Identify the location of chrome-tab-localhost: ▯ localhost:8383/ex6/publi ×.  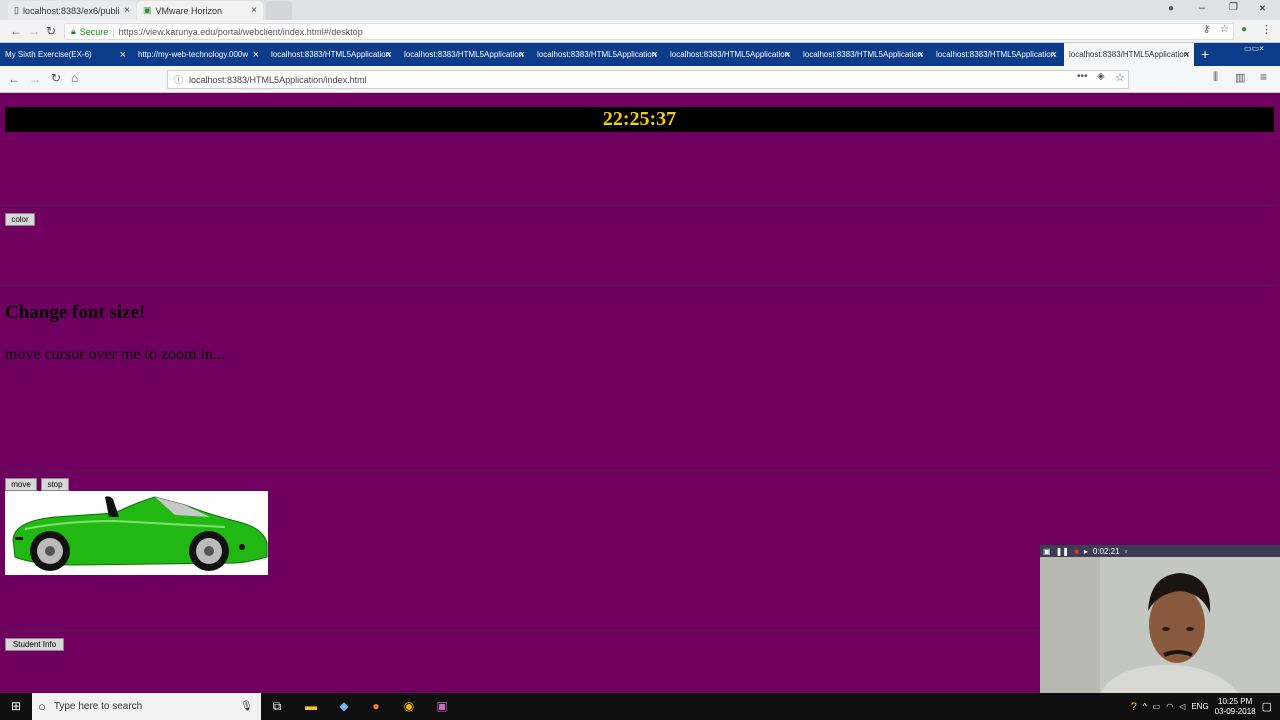
(72, 10).